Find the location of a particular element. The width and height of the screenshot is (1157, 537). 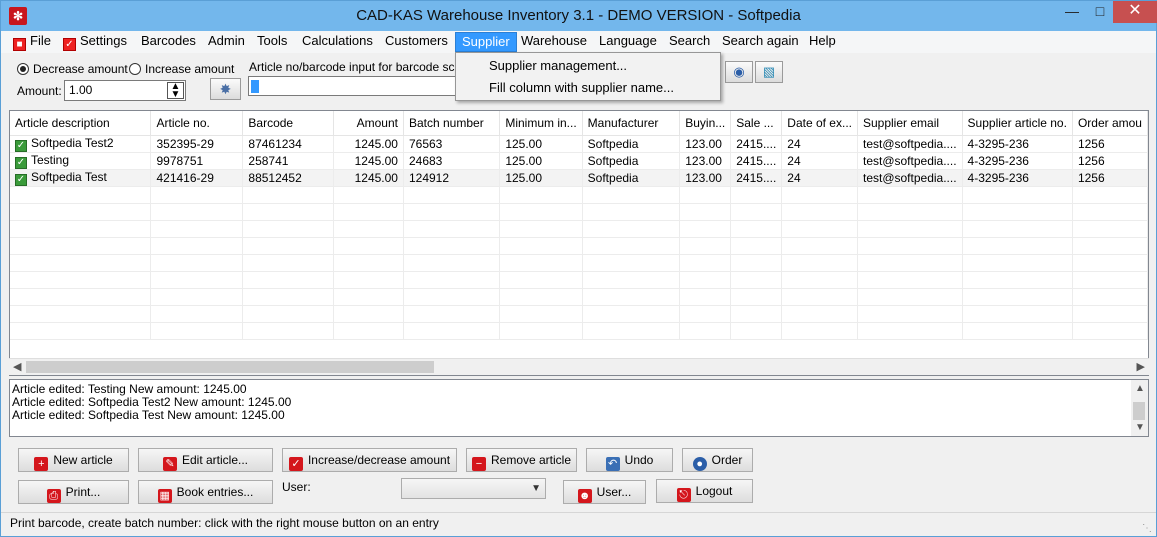

new-article-button: + New article is located at coordinates (73, 460).